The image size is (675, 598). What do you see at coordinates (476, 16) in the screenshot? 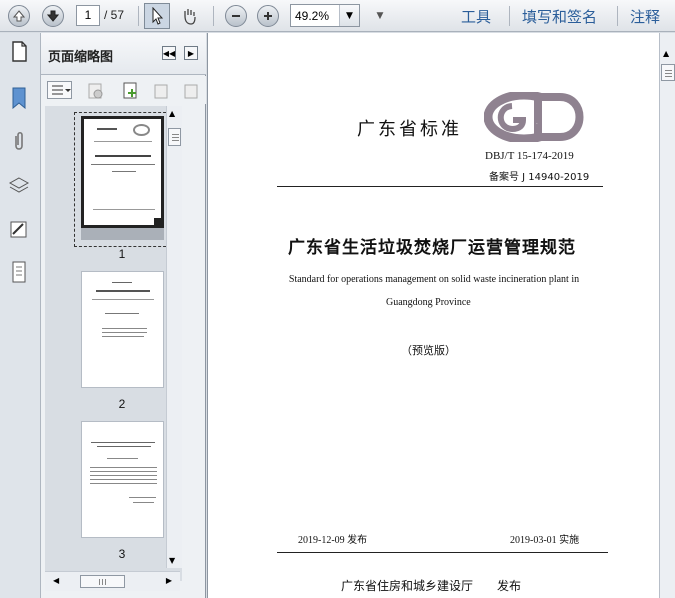
I see `menu-tools: 工具` at bounding box center [476, 16].